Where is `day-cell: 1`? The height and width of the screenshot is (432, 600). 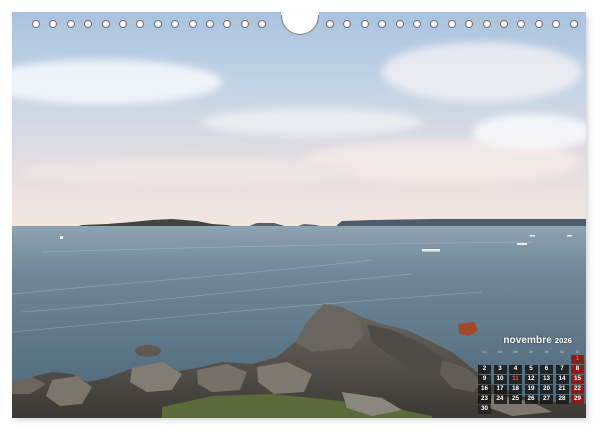 day-cell: 1 is located at coordinates (577, 359).